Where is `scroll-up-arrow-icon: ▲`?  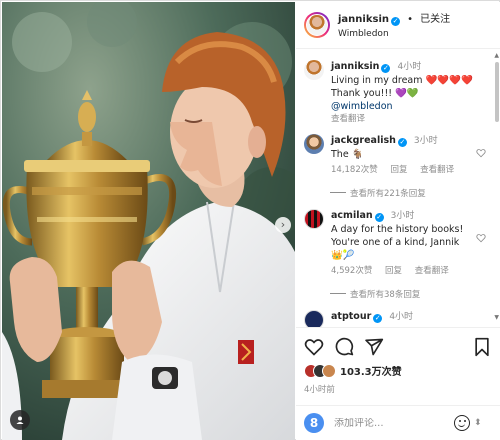 scroll-up-arrow-icon: ▲ is located at coordinates (496, 55).